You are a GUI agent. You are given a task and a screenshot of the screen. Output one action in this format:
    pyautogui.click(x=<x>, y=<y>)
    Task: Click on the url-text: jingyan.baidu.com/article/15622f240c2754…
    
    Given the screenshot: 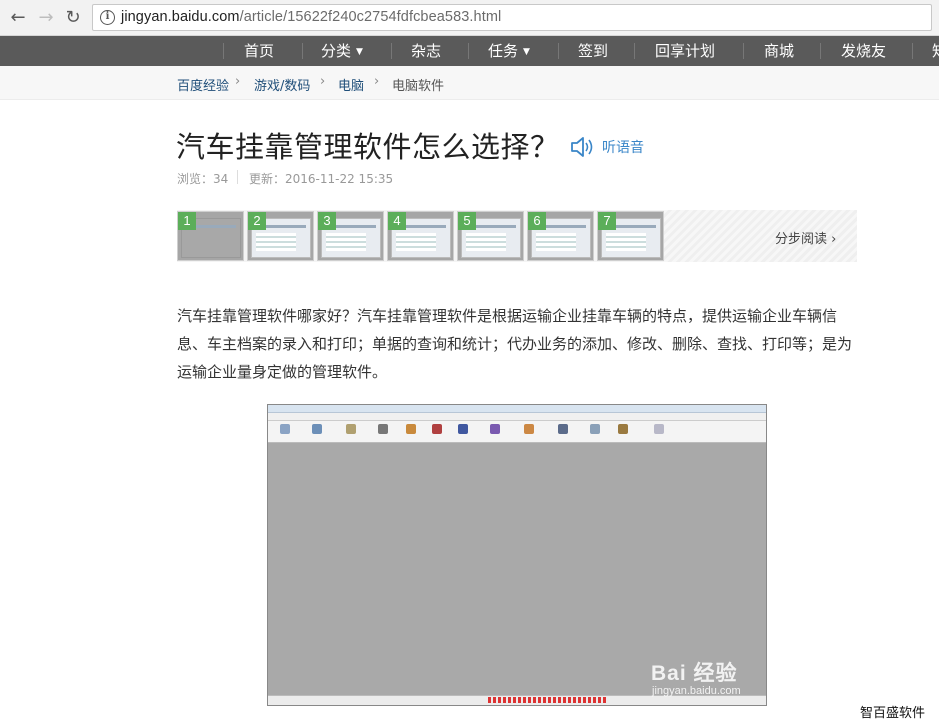 What is the action you would take?
    pyautogui.click(x=311, y=17)
    